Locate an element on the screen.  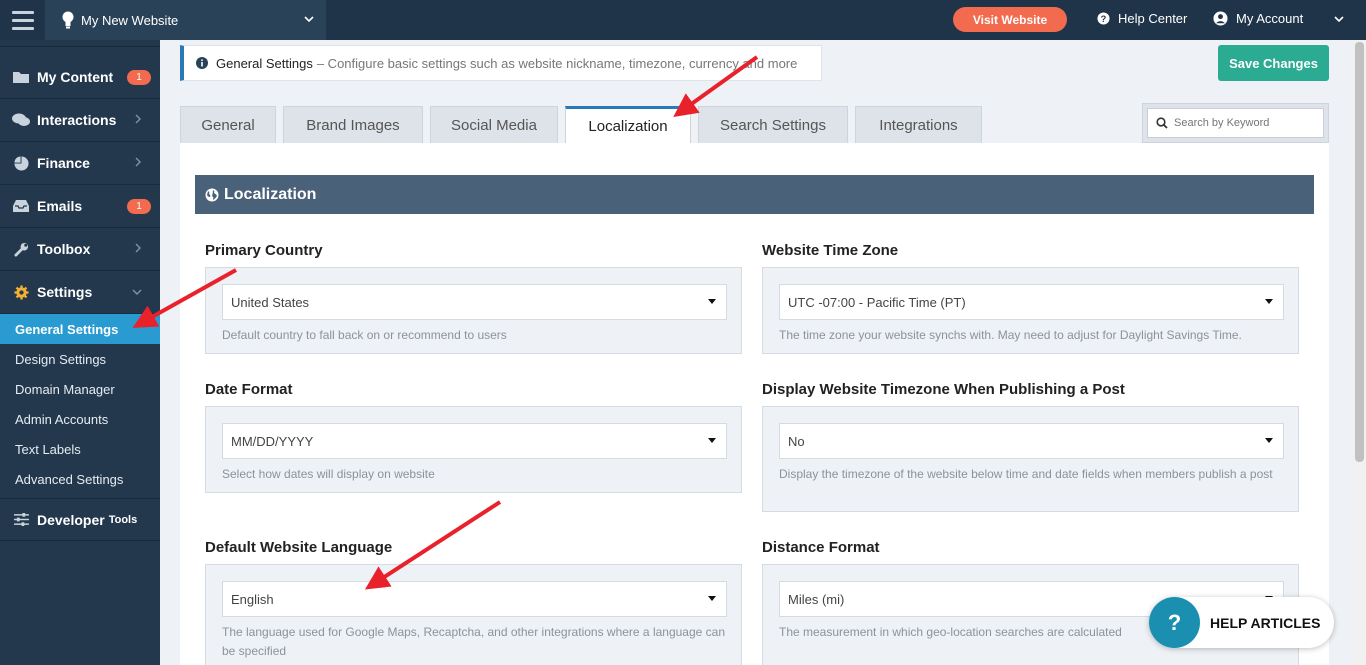
sidebar-subitem-text-labels: Text Labels is located at coordinates (80, 449).